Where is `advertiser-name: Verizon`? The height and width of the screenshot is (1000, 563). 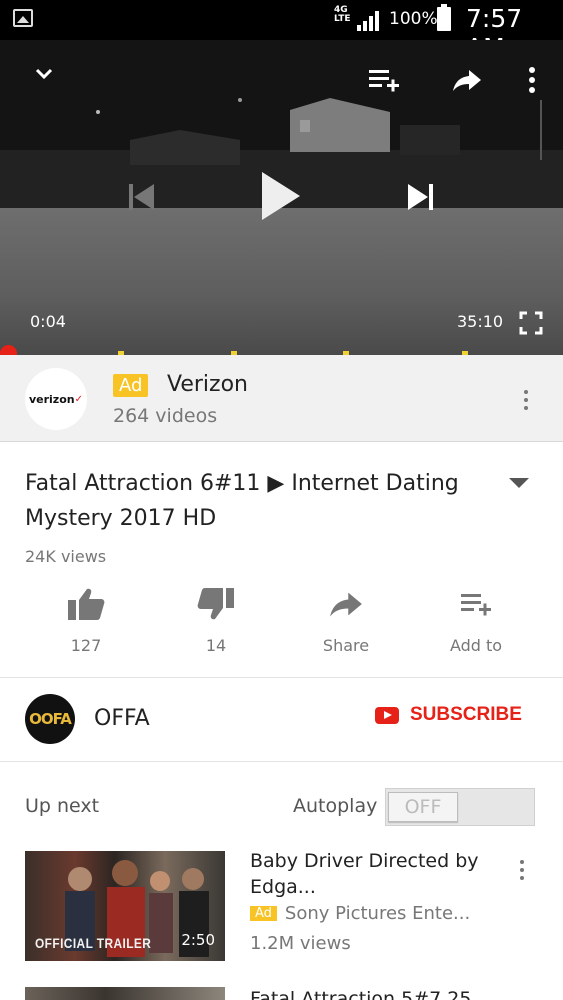
advertiser-name: Verizon is located at coordinates (207, 384).